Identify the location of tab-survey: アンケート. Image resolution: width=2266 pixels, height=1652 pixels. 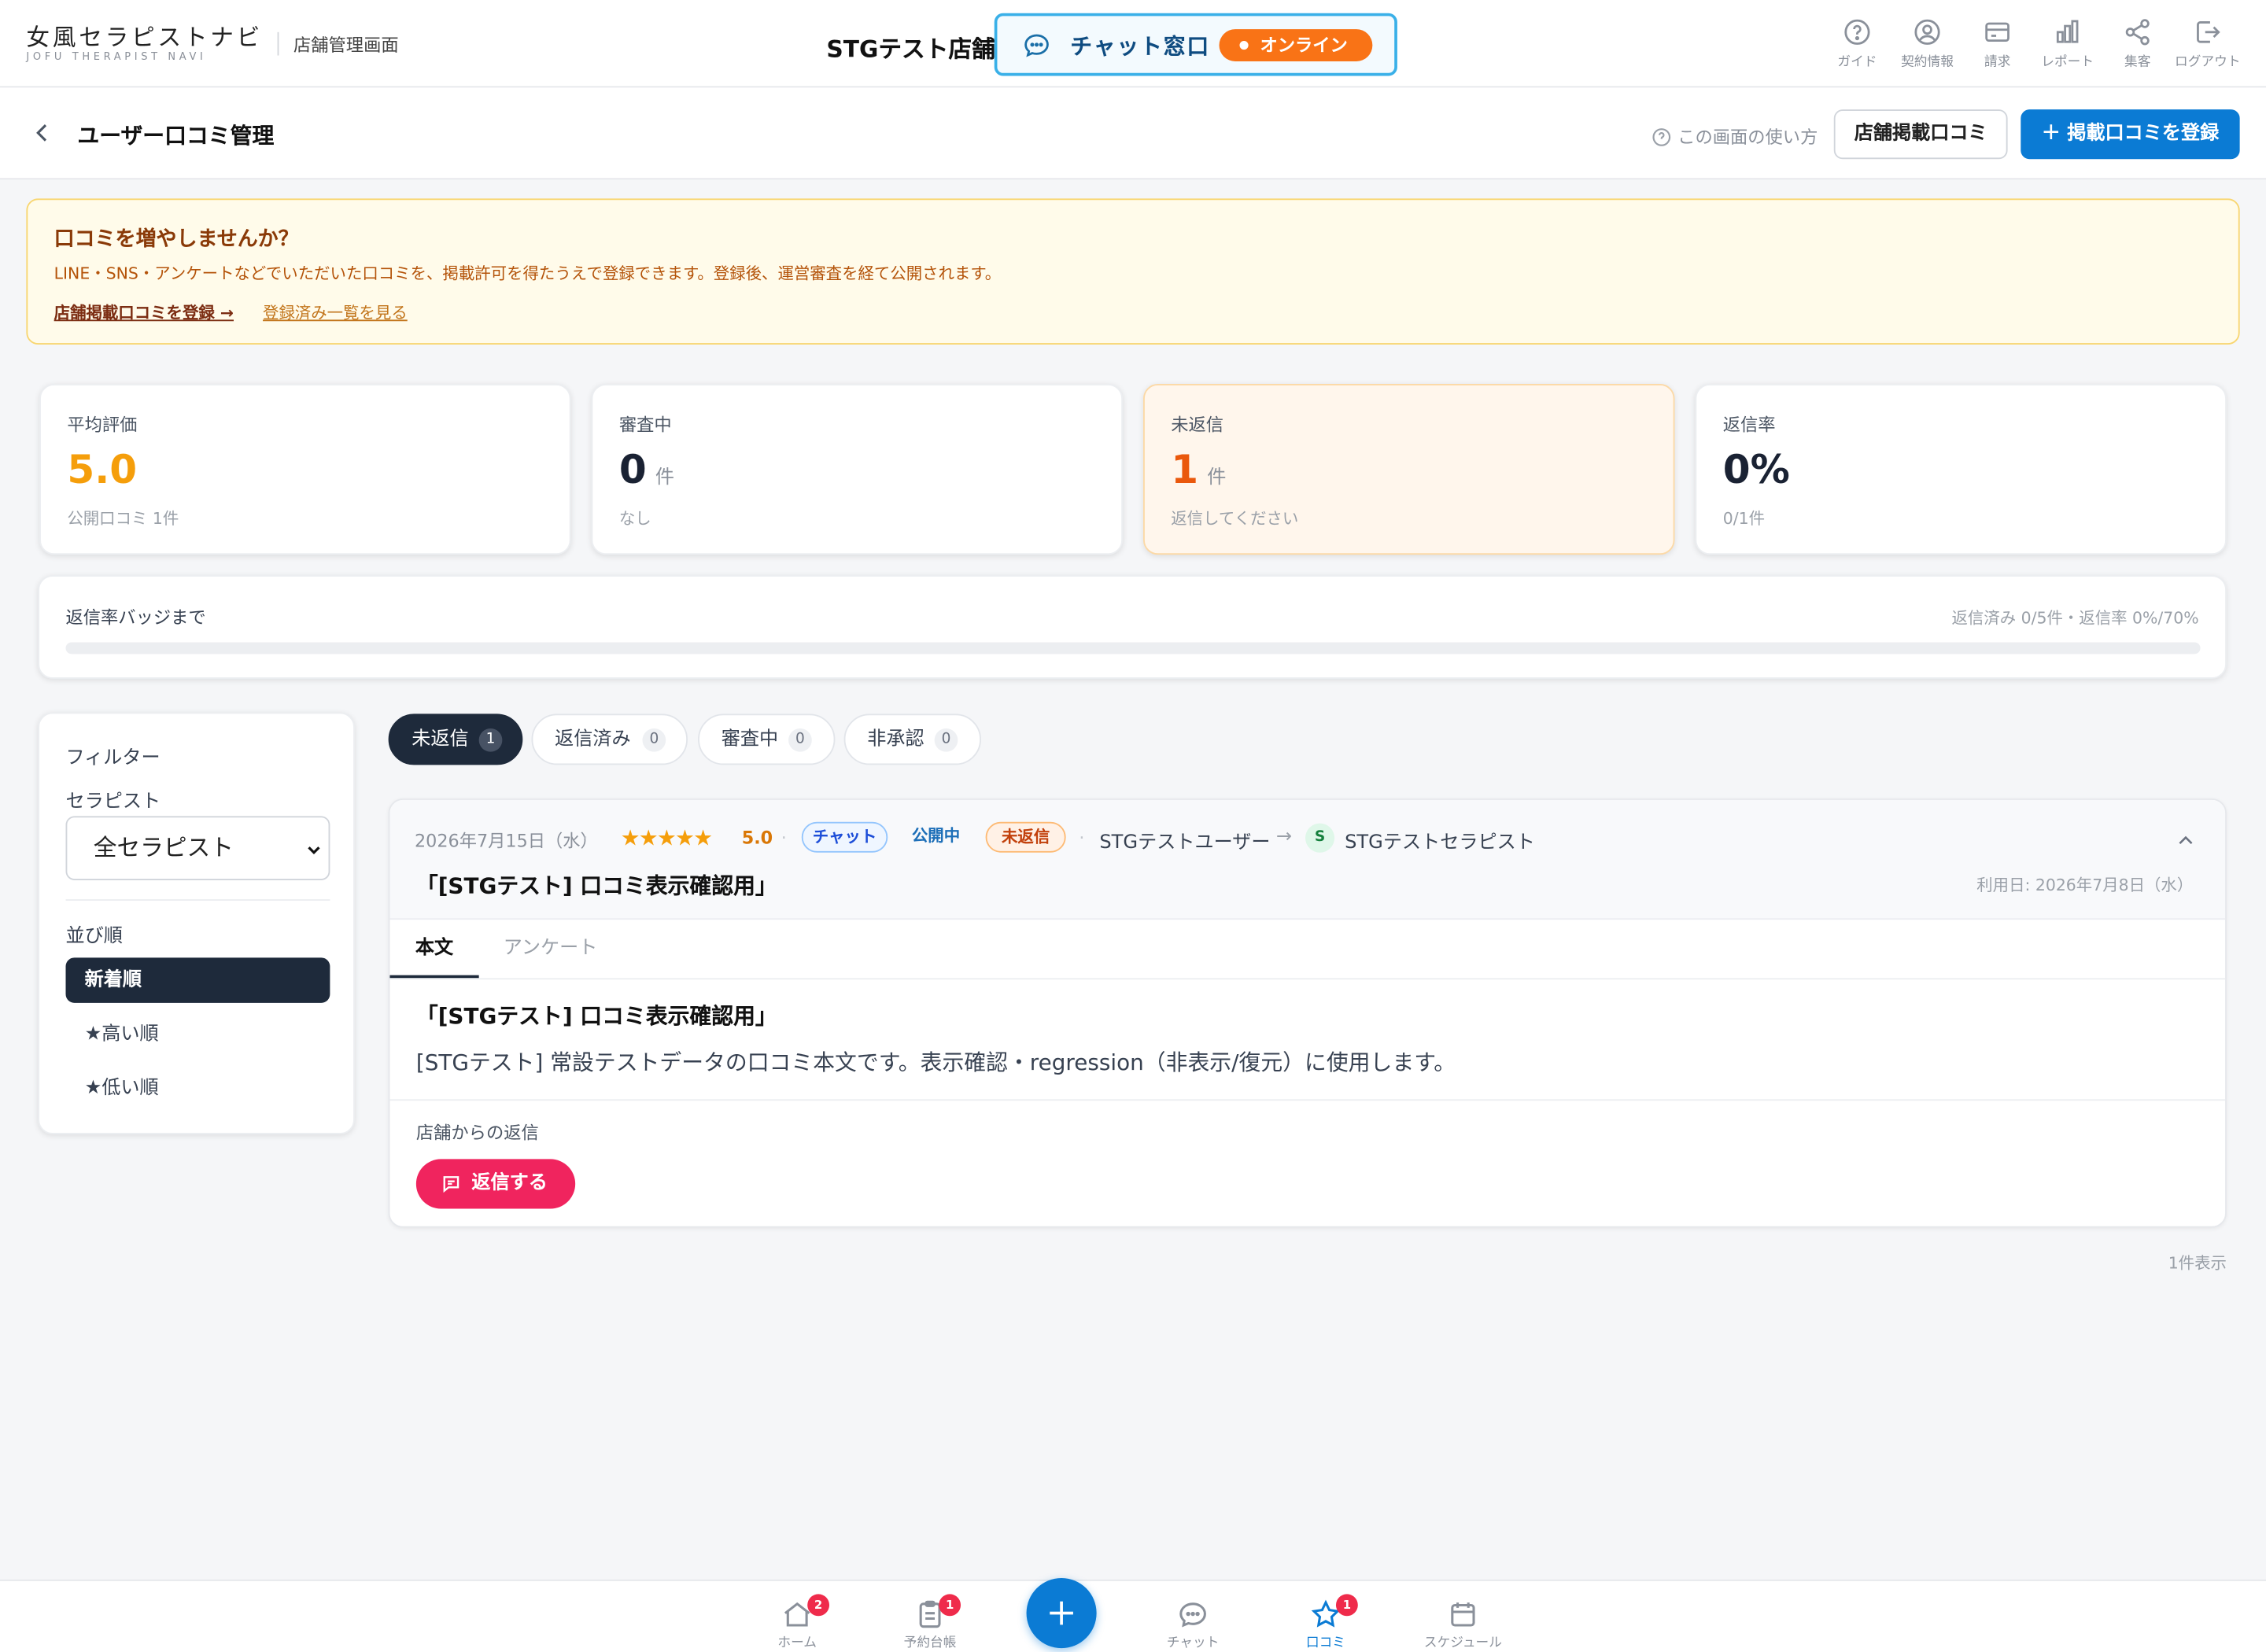
(551, 949).